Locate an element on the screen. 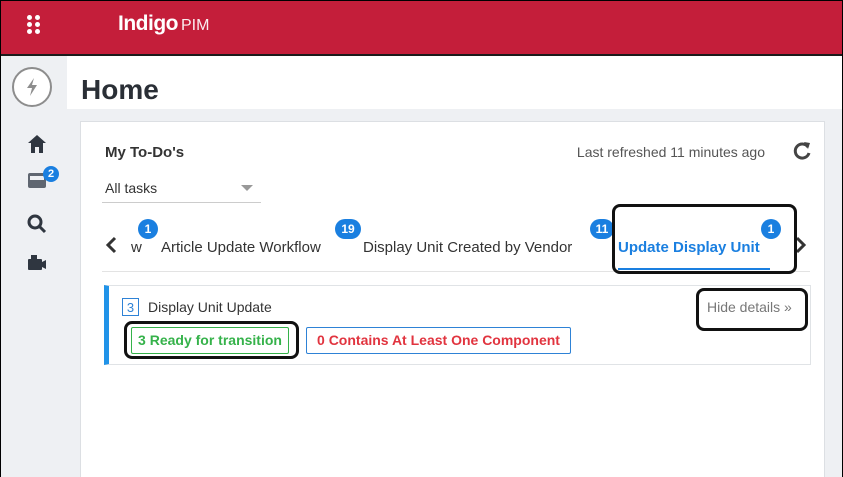 This screenshot has height=477, width=843. bolt-icon is located at coordinates (32, 87).